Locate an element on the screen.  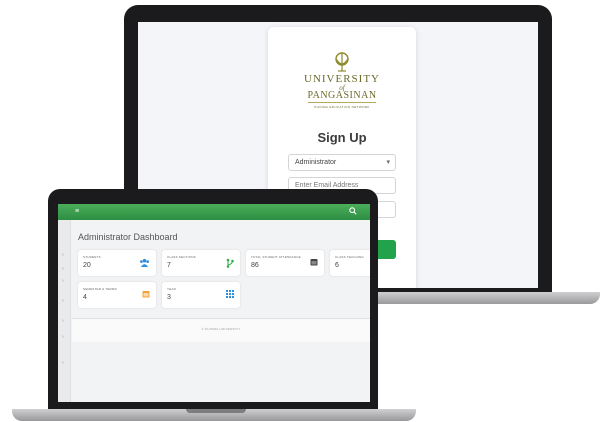
stat-value: 6 is located at coordinates (337, 265).